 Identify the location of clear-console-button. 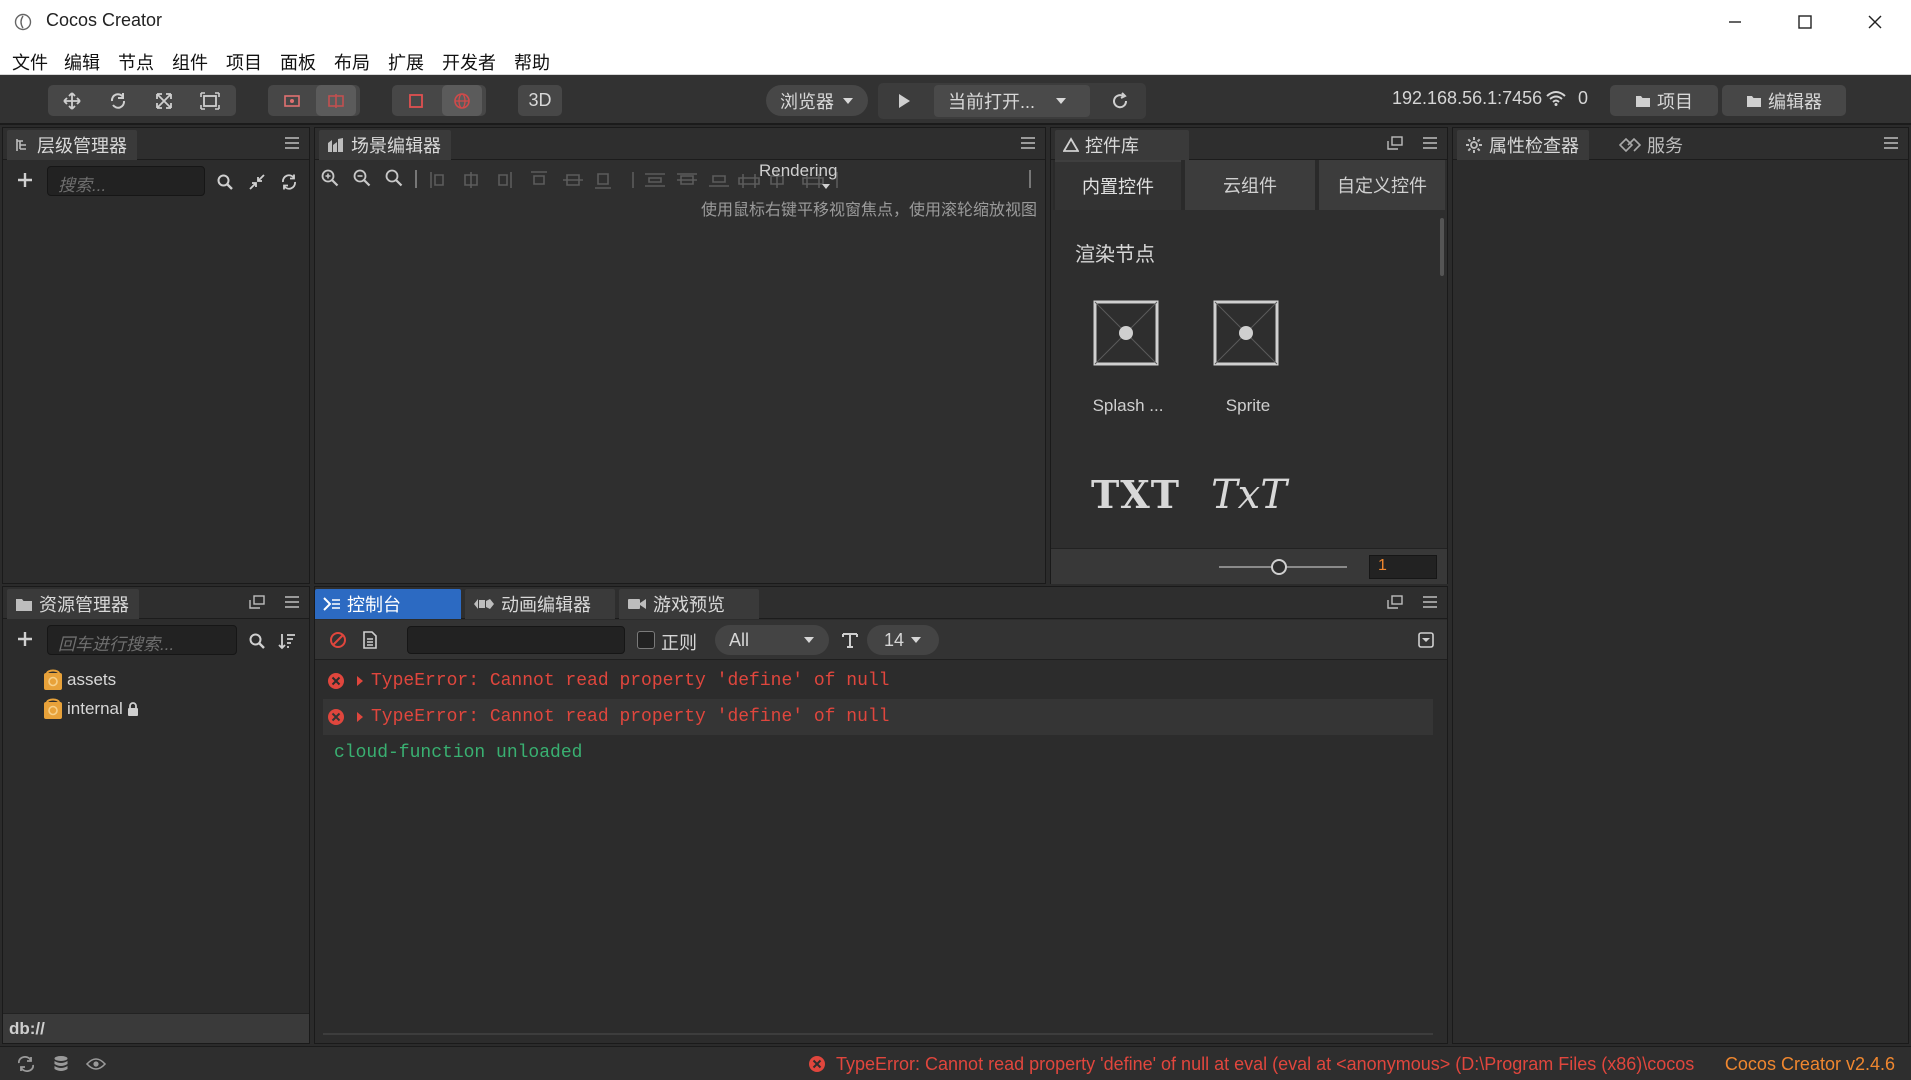
(338, 640).